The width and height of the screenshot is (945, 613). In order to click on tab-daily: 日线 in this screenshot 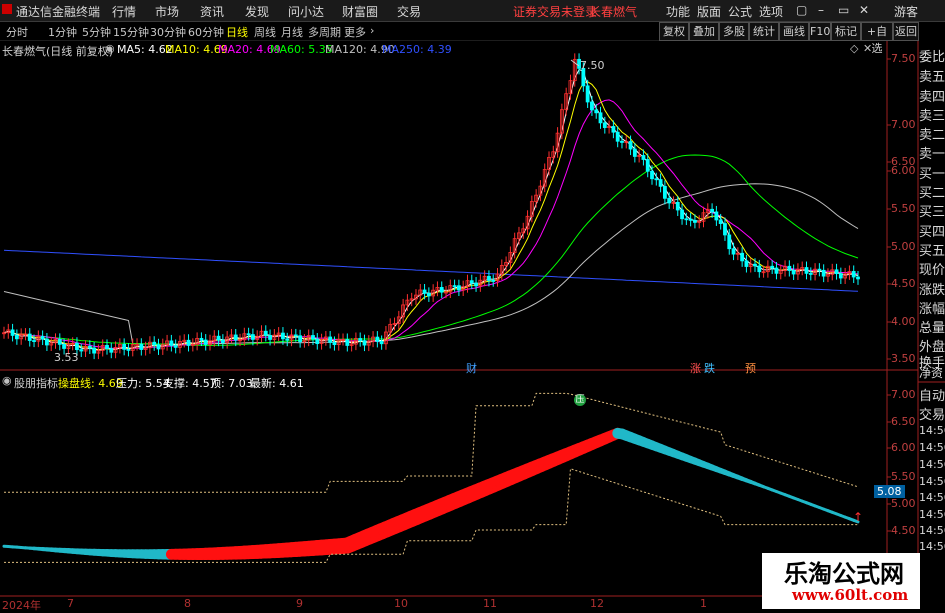, I will do `click(237, 32)`.